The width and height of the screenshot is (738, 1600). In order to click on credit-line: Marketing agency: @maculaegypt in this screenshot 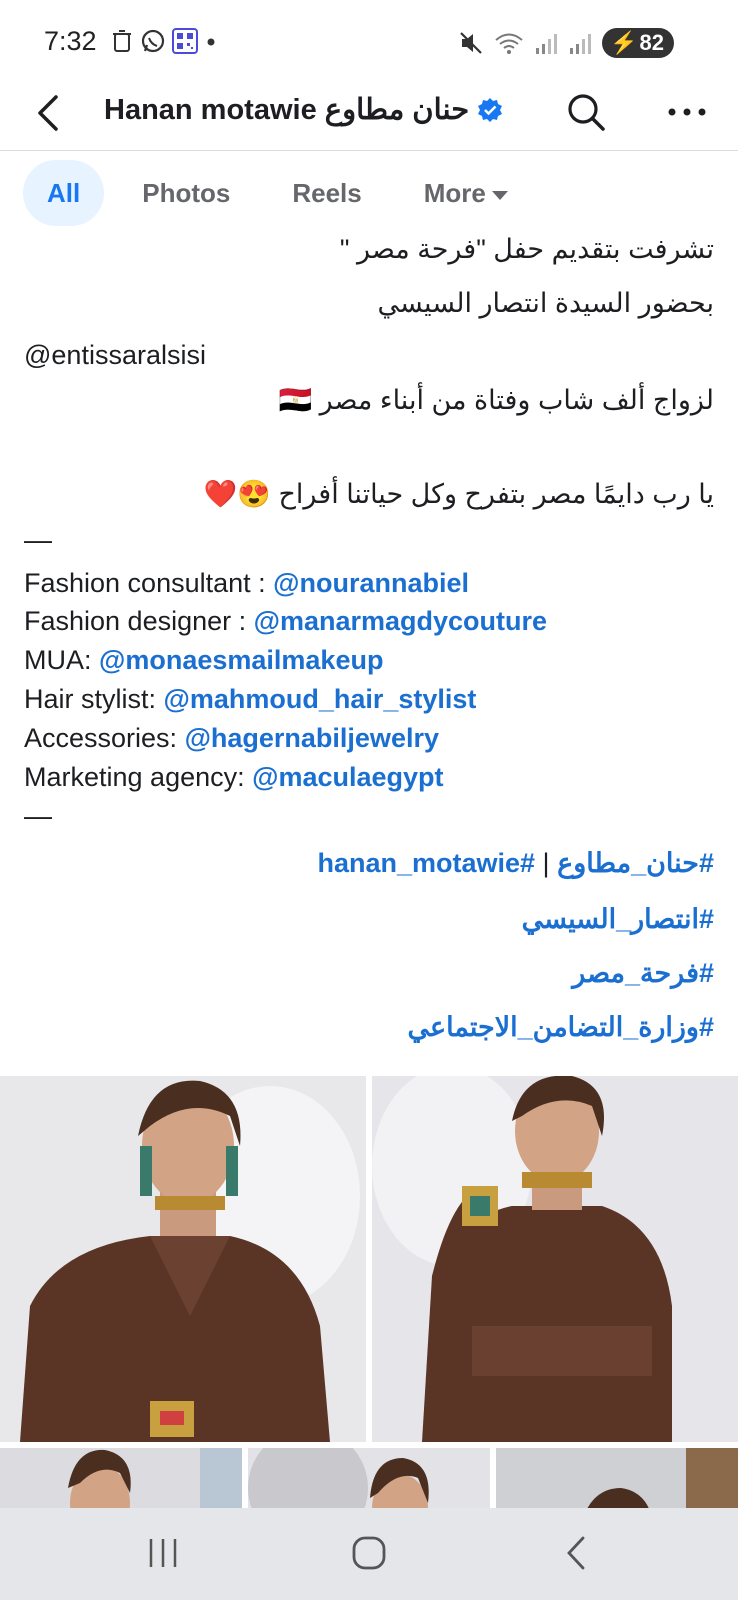, I will do `click(369, 777)`.